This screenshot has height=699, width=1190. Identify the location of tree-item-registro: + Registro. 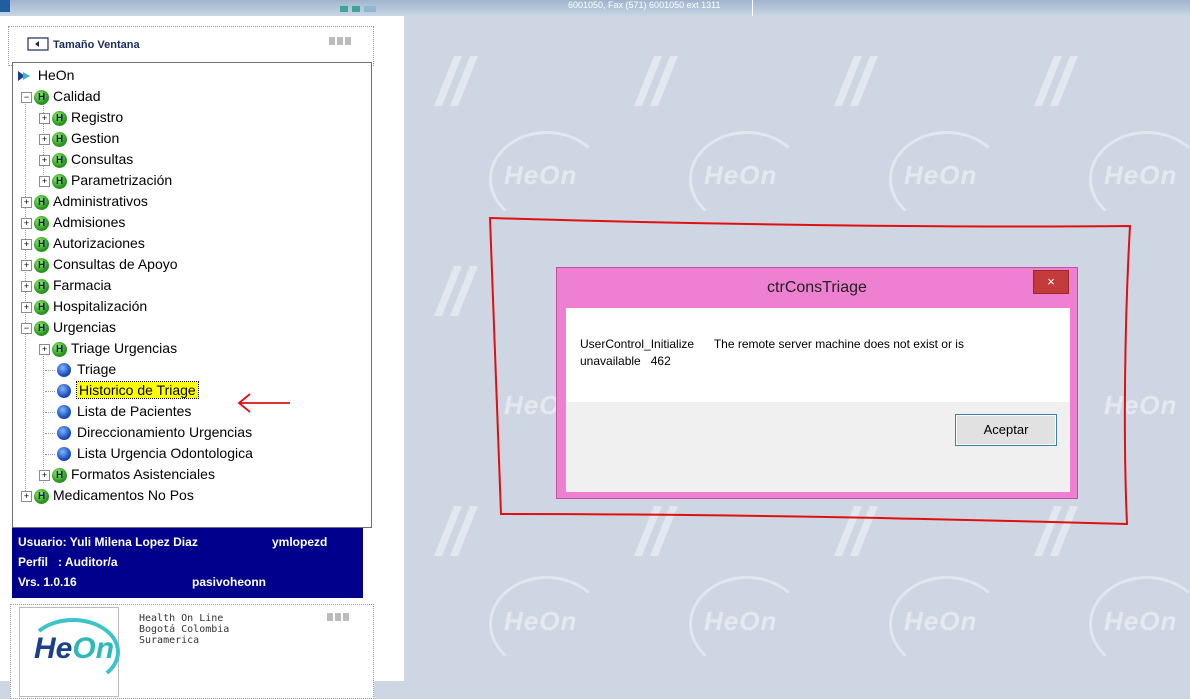
(81, 117).